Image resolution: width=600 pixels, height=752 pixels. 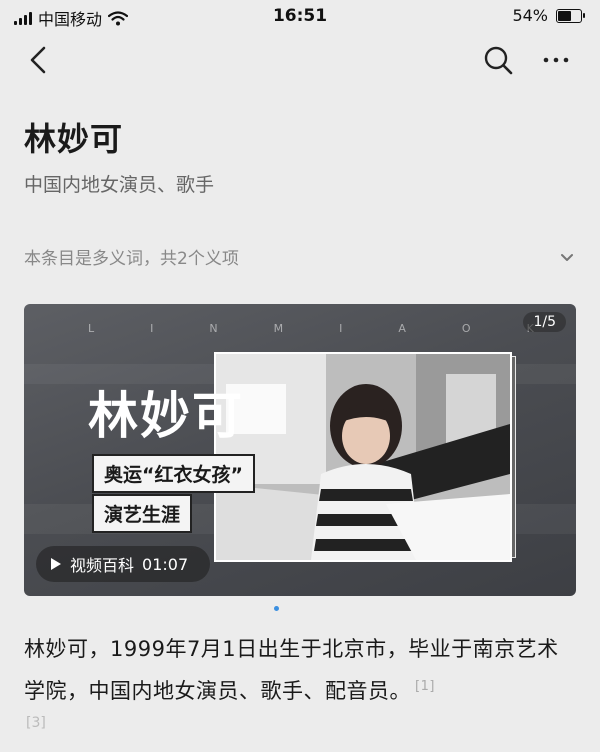 What do you see at coordinates (279, 328) in the screenshot?
I see `watermark-letter: M` at bounding box center [279, 328].